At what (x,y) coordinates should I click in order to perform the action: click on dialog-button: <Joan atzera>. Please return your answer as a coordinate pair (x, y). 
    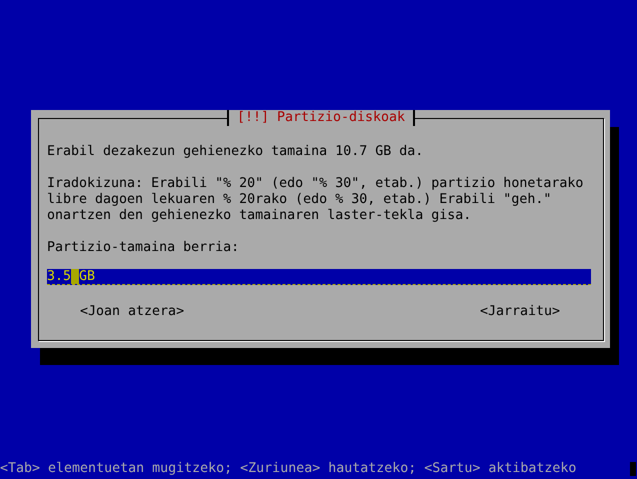
    Looking at the image, I should click on (132, 312).